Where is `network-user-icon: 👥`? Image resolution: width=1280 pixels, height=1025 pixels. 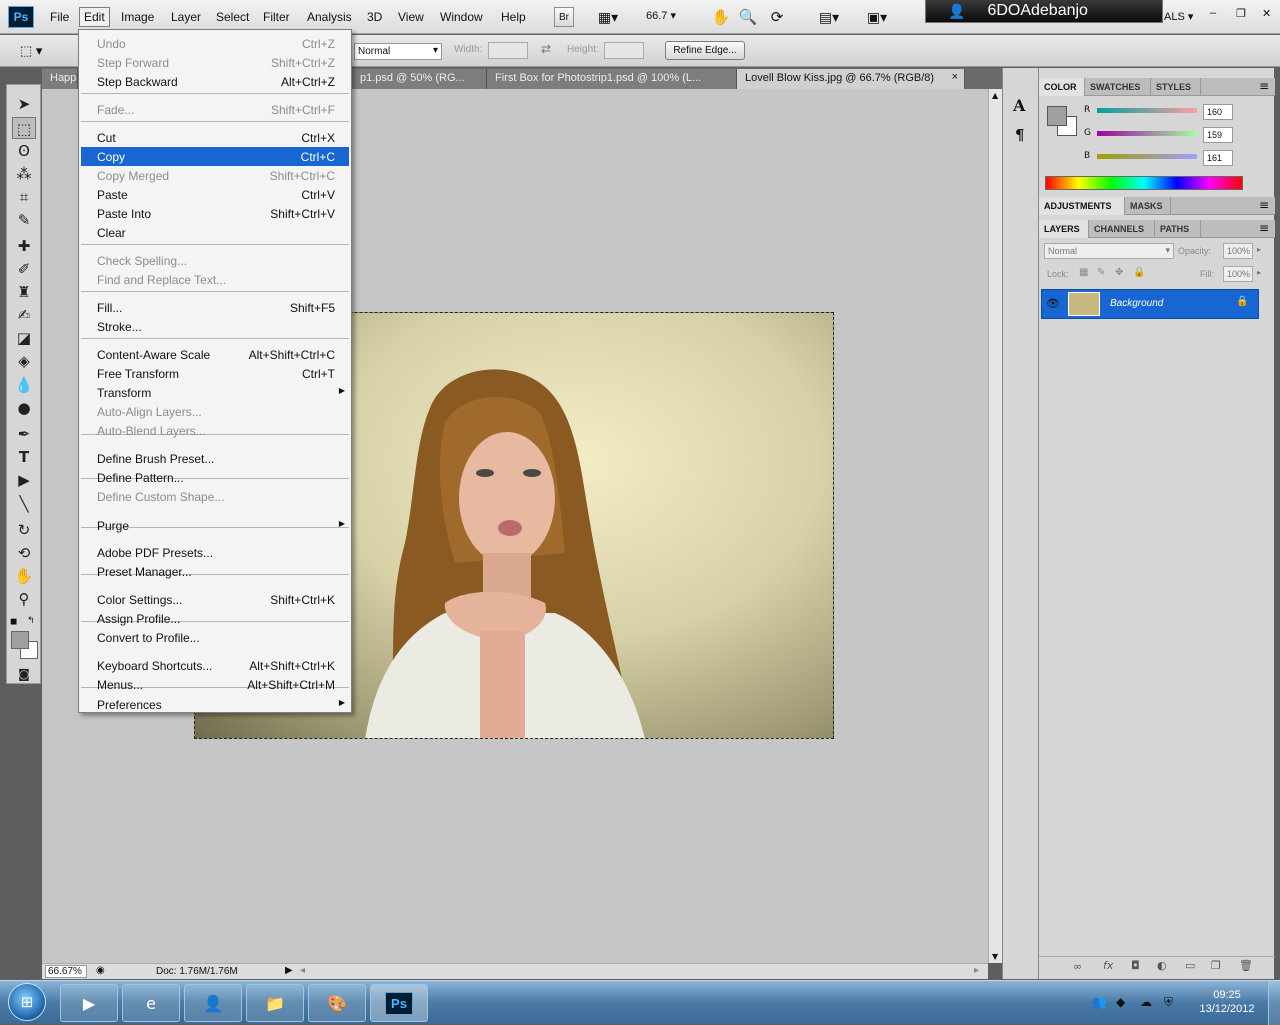 network-user-icon: 👥 is located at coordinates (1099, 1002).